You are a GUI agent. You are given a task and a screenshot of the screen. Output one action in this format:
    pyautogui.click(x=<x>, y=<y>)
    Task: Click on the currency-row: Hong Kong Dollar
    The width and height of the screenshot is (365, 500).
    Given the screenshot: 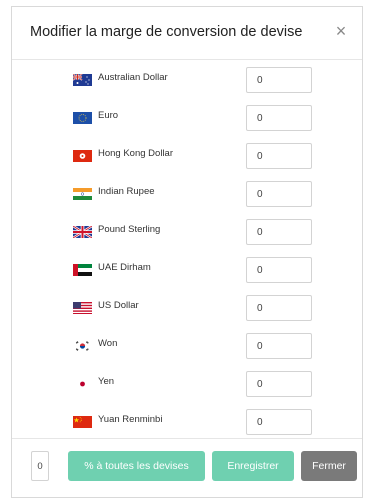 What is the action you would take?
    pyautogui.click(x=187, y=158)
    